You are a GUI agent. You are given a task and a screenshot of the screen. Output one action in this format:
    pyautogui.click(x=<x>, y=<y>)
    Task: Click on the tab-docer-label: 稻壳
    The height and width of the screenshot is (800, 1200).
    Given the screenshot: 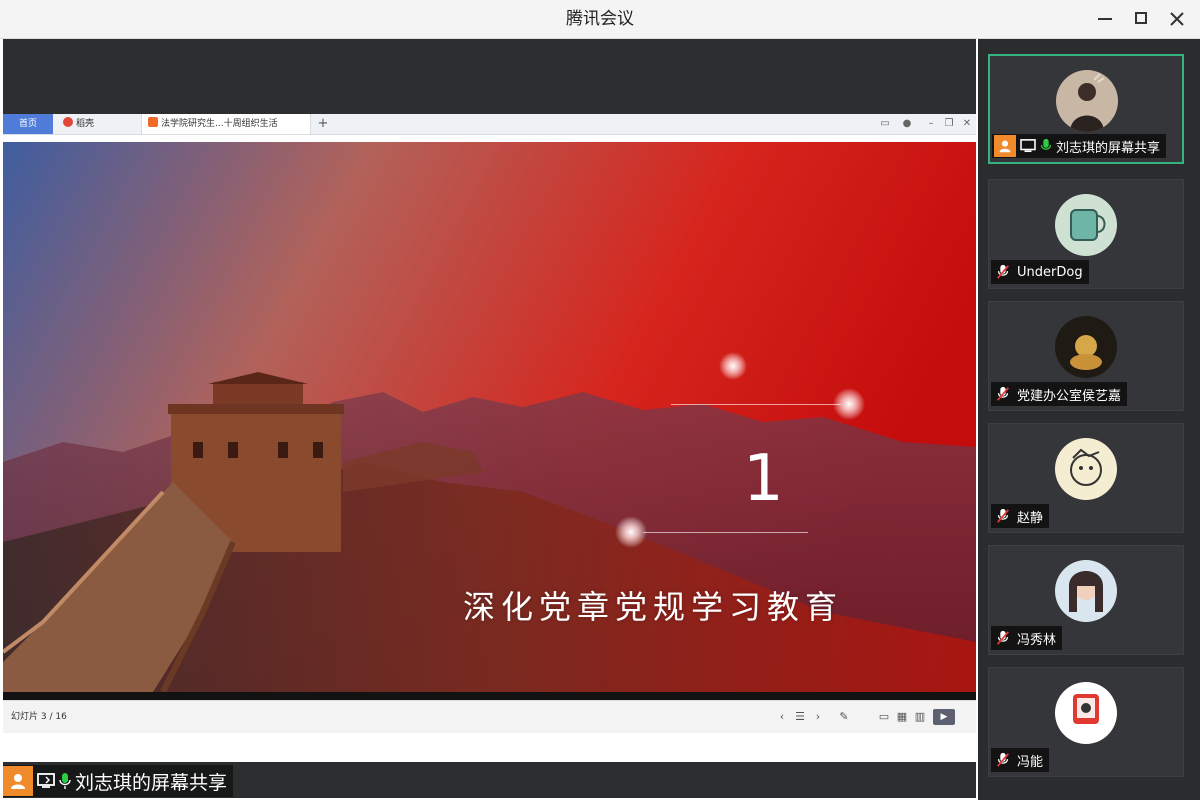 What is the action you would take?
    pyautogui.click(x=85, y=124)
    